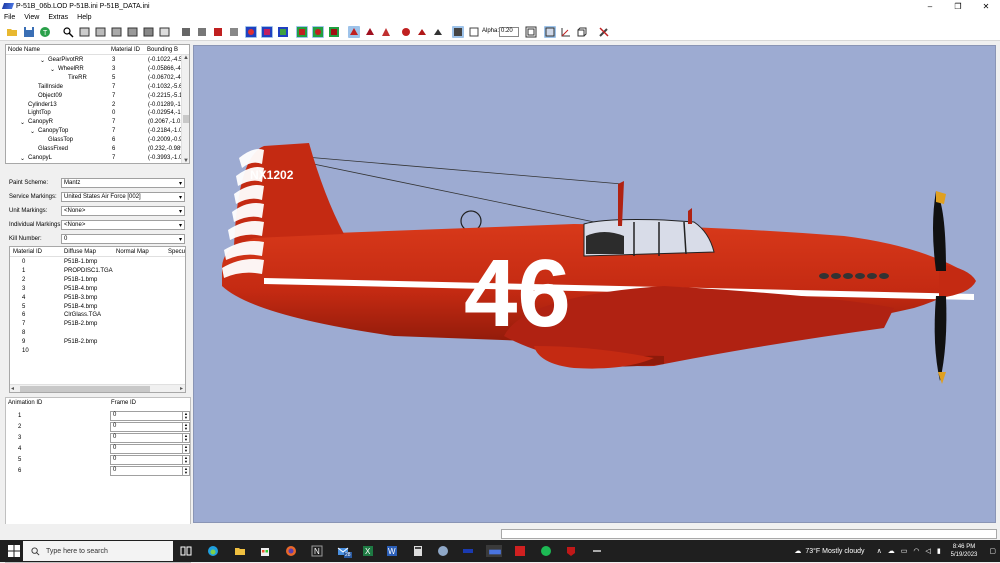  What do you see at coordinates (97, 307) in the screenshot?
I see `material-row: 5 P51B-4.bmp` at bounding box center [97, 307].